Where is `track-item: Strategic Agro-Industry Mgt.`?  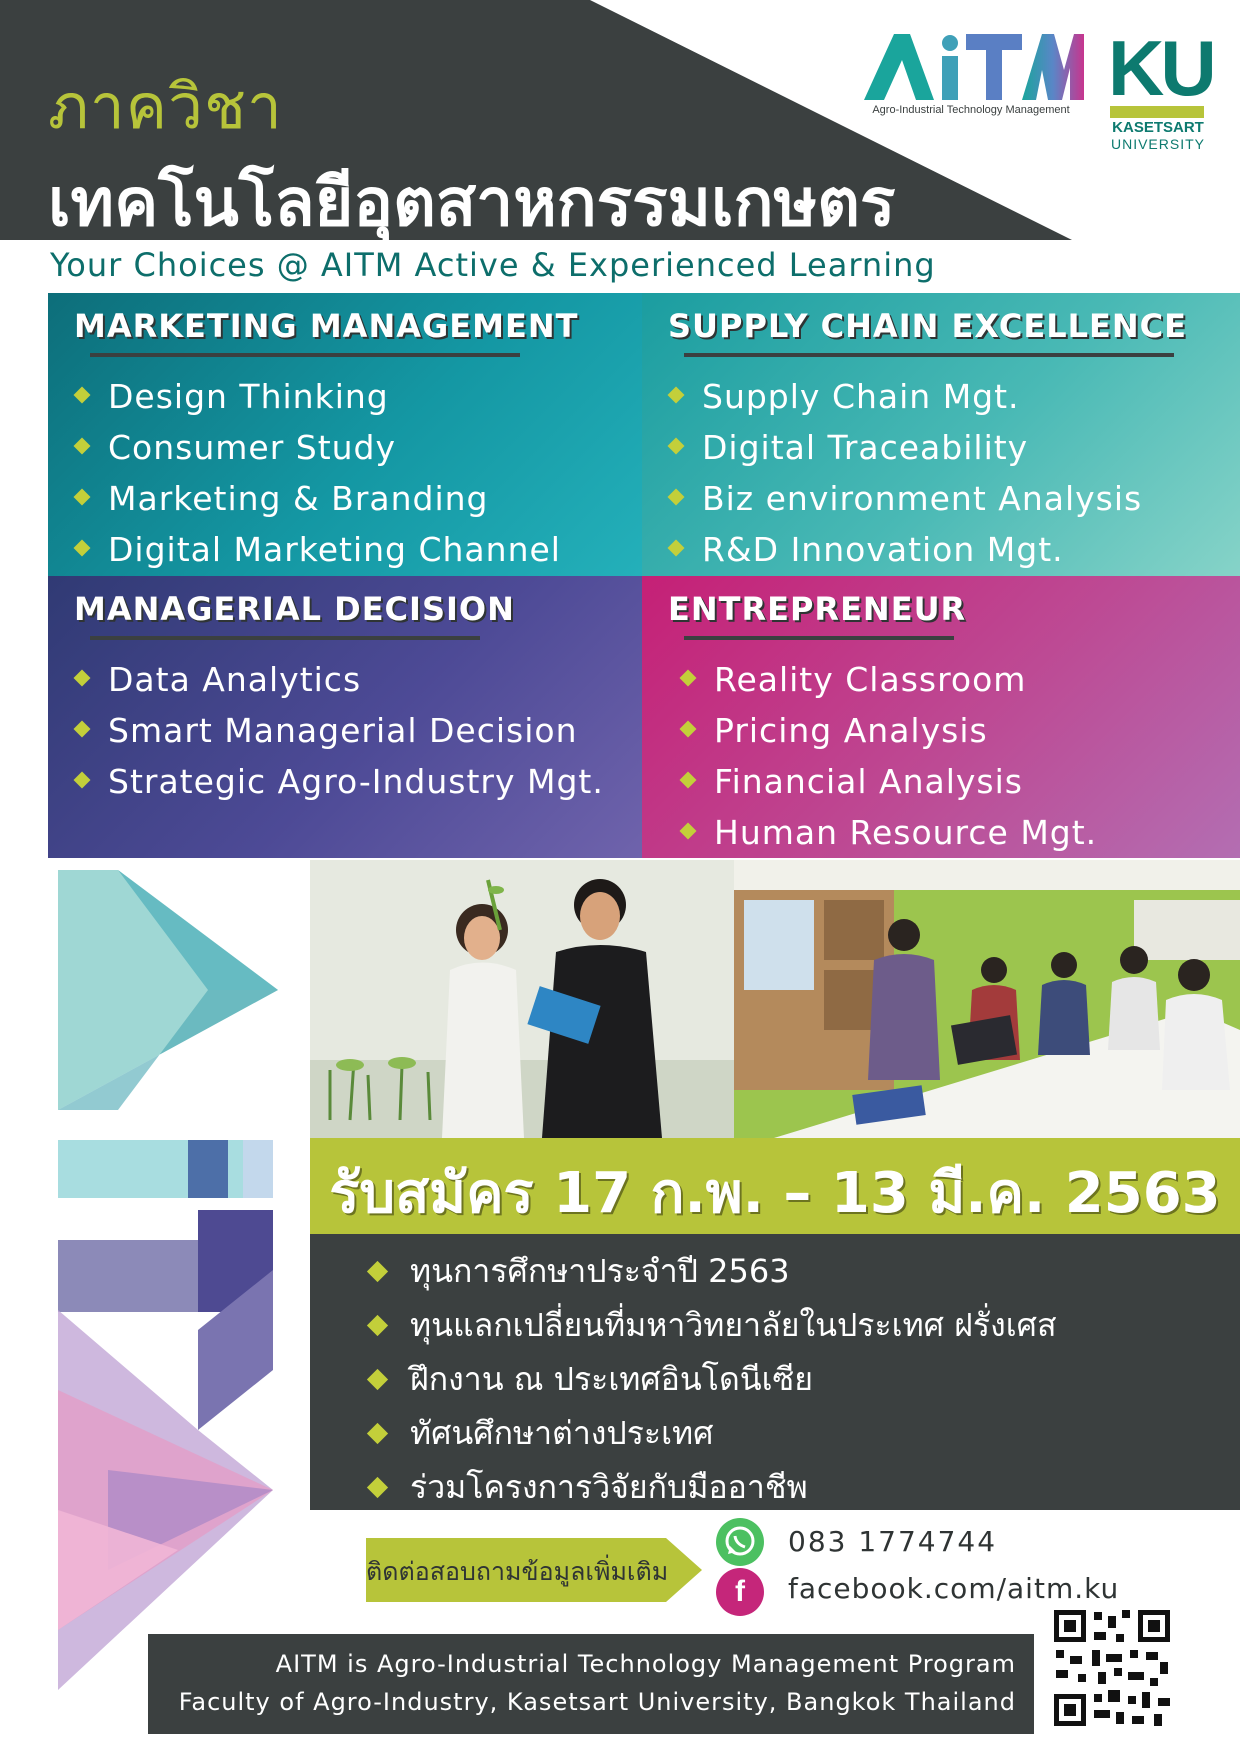 track-item: Strategic Agro-Industry Mgt. is located at coordinates (338, 781).